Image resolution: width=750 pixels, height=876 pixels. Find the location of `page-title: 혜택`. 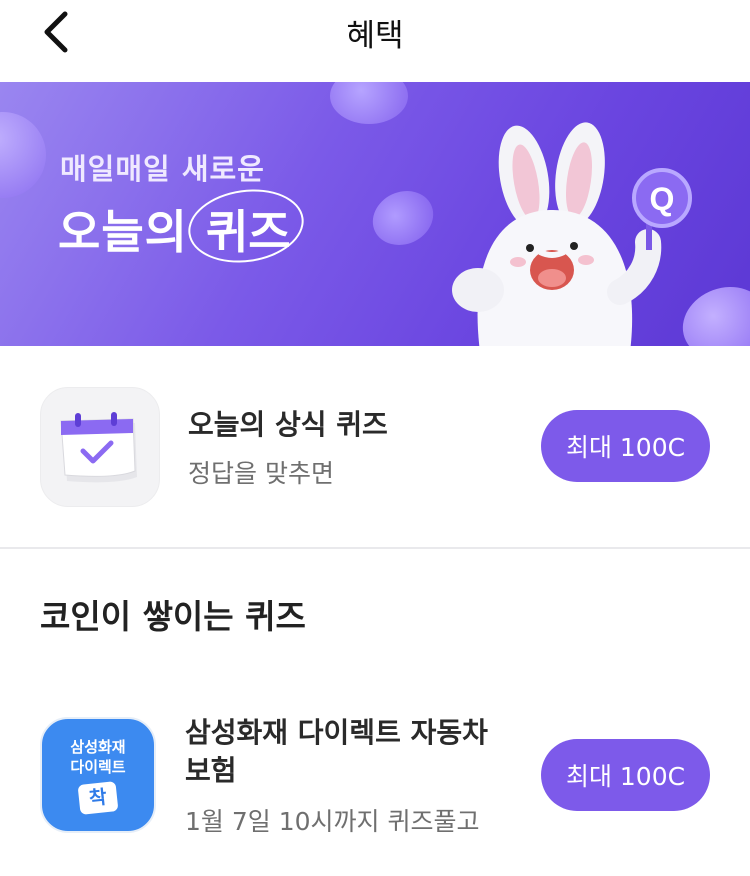

page-title: 혜택 is located at coordinates (375, 36).